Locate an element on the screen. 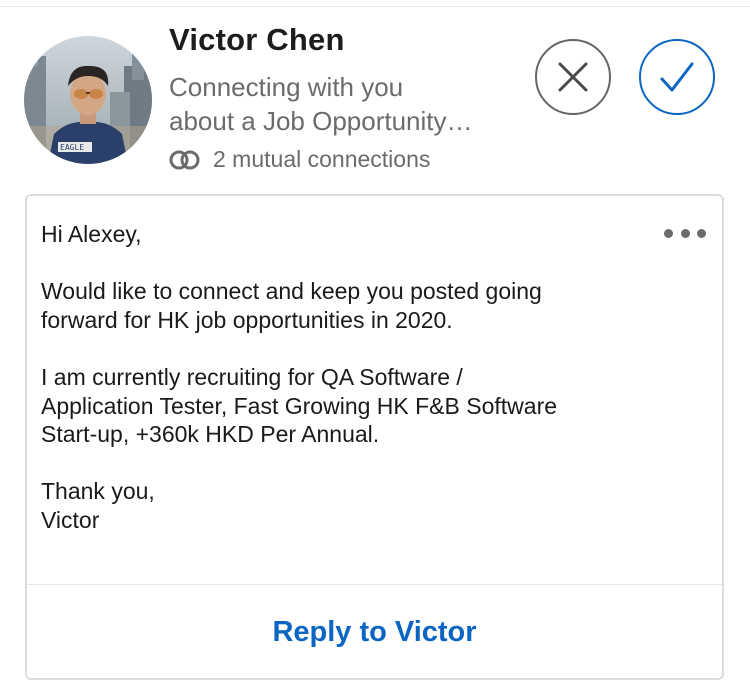 This screenshot has height=690, width=750. more-options-icon is located at coordinates (685, 233).